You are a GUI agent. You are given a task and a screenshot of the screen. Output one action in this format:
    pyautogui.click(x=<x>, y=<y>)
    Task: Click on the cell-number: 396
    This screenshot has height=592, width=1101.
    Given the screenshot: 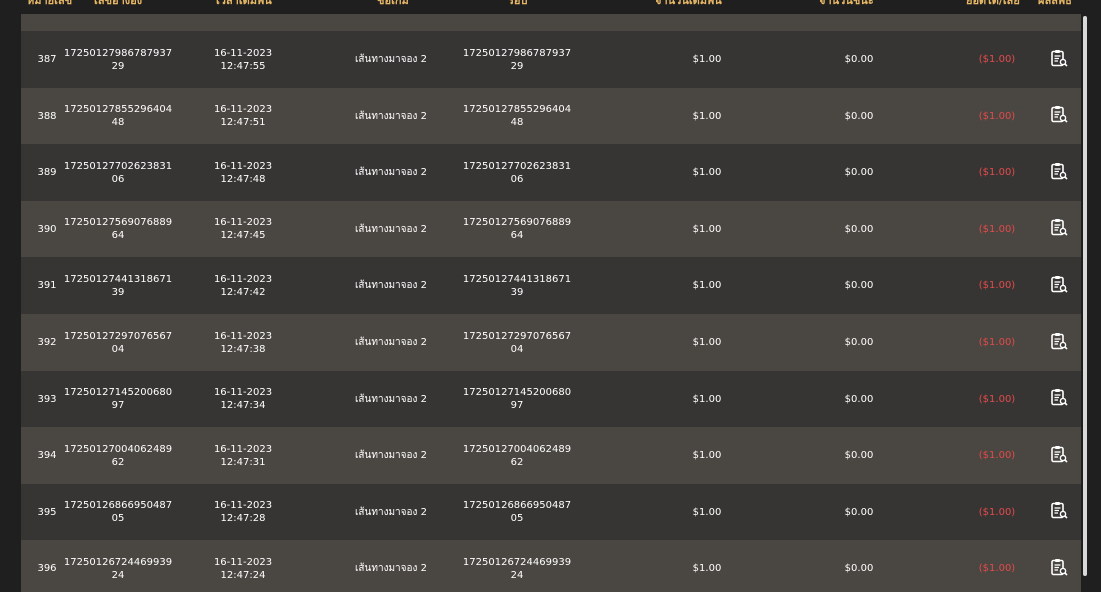 What is the action you would take?
    pyautogui.click(x=47, y=569)
    